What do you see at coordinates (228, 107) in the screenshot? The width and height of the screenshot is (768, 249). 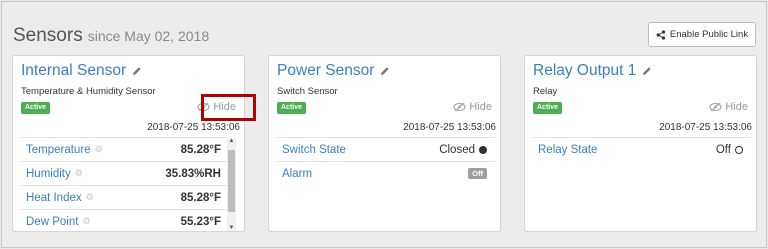 I see `hide-highlight-box` at bounding box center [228, 107].